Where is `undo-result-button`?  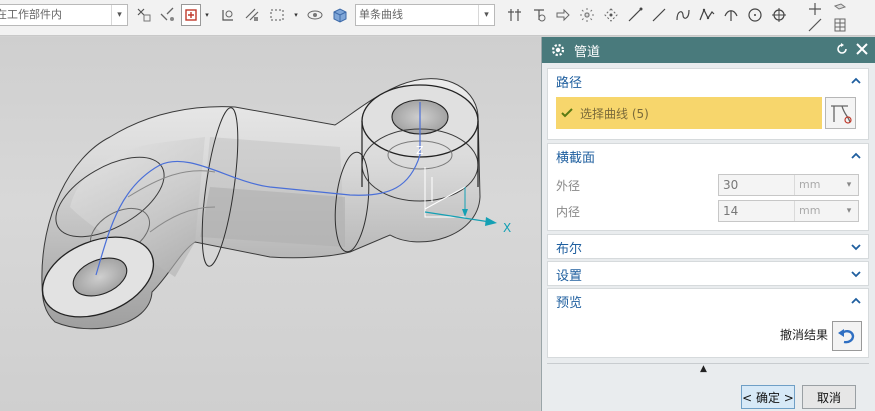
undo-result-button is located at coordinates (847, 336).